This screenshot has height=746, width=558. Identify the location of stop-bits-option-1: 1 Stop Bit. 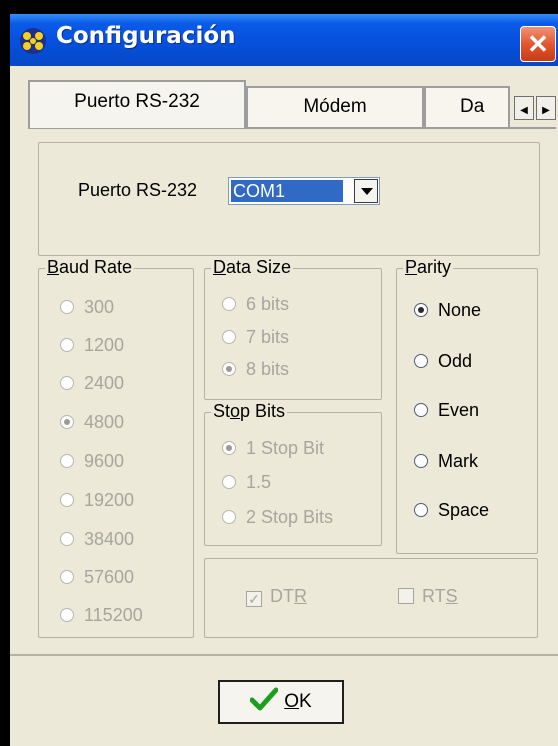
(273, 448).